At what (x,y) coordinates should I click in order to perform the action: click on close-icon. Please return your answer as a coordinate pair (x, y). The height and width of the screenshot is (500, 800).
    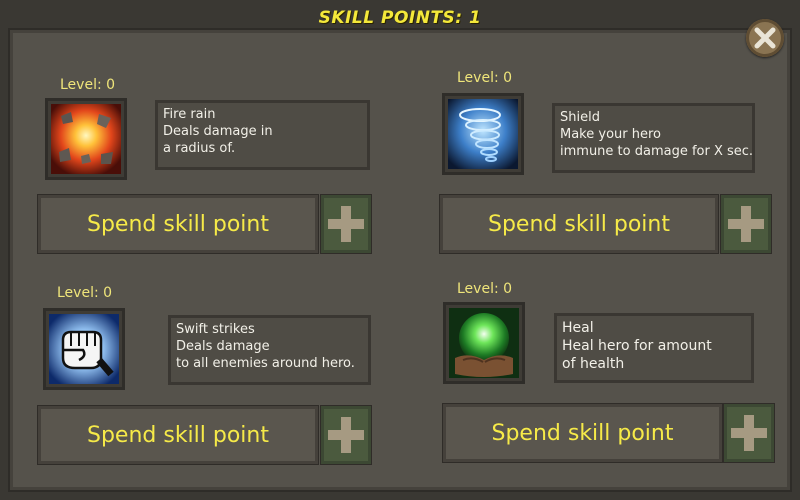
    Looking at the image, I should click on (765, 38).